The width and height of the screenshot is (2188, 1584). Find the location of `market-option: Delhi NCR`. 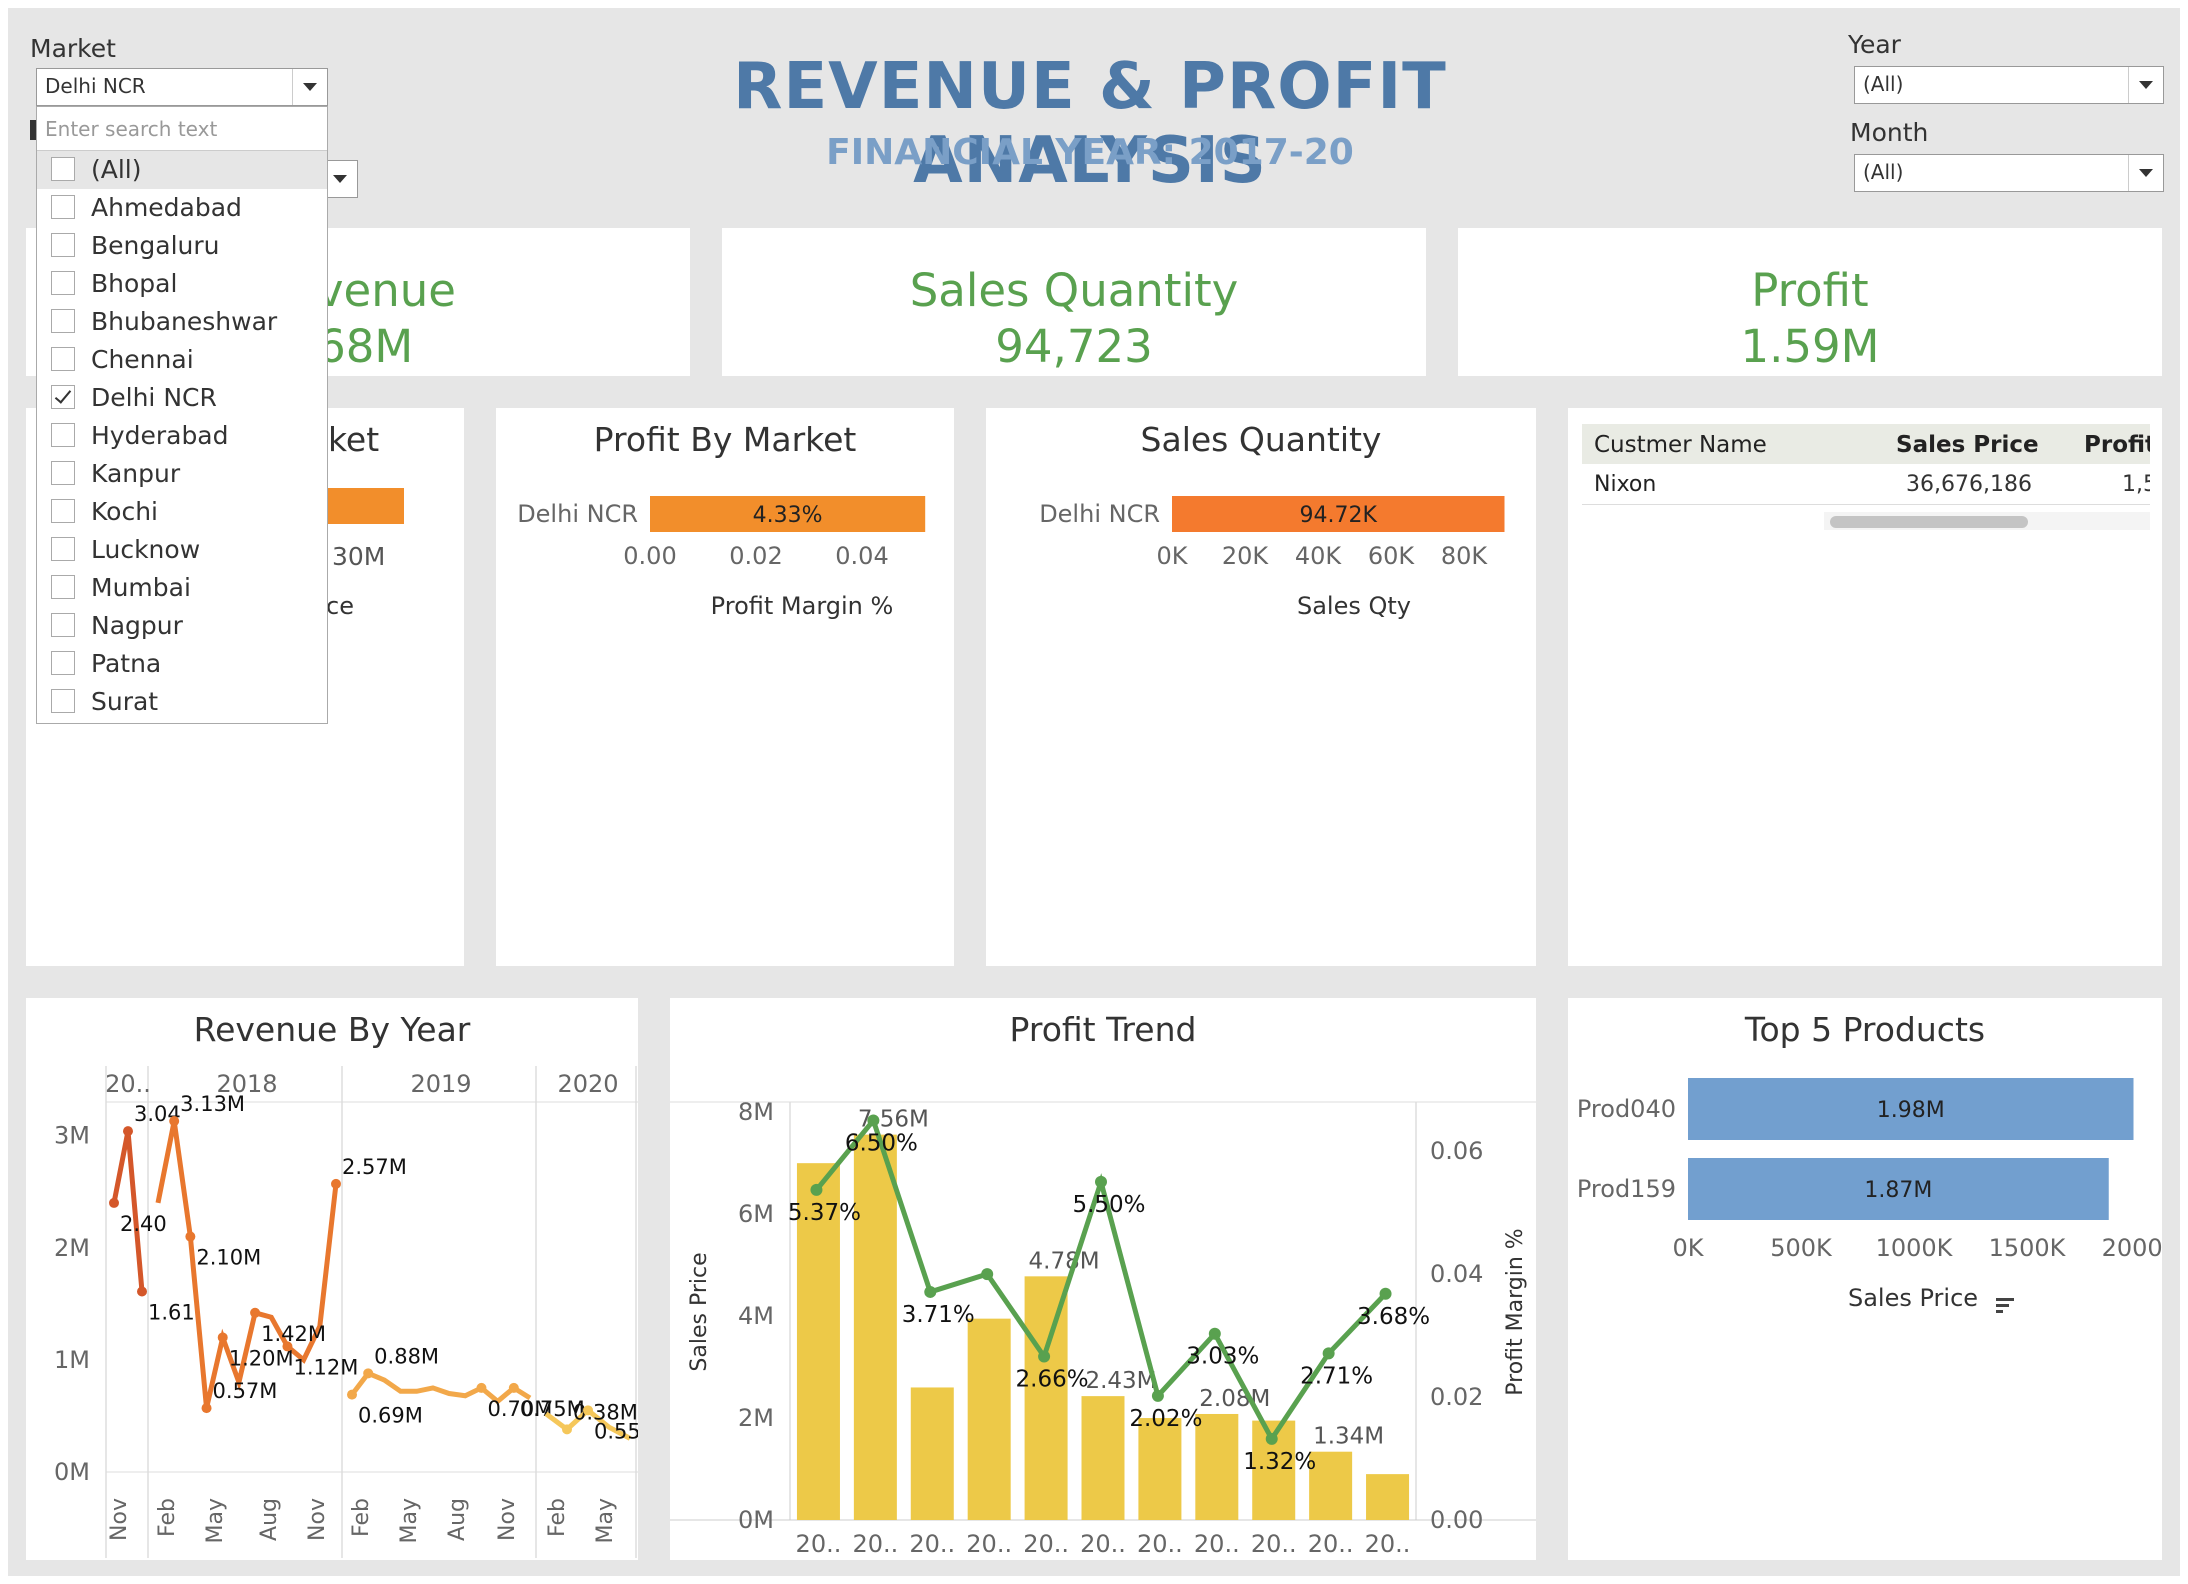

market-option: Delhi NCR is located at coordinates (182, 398).